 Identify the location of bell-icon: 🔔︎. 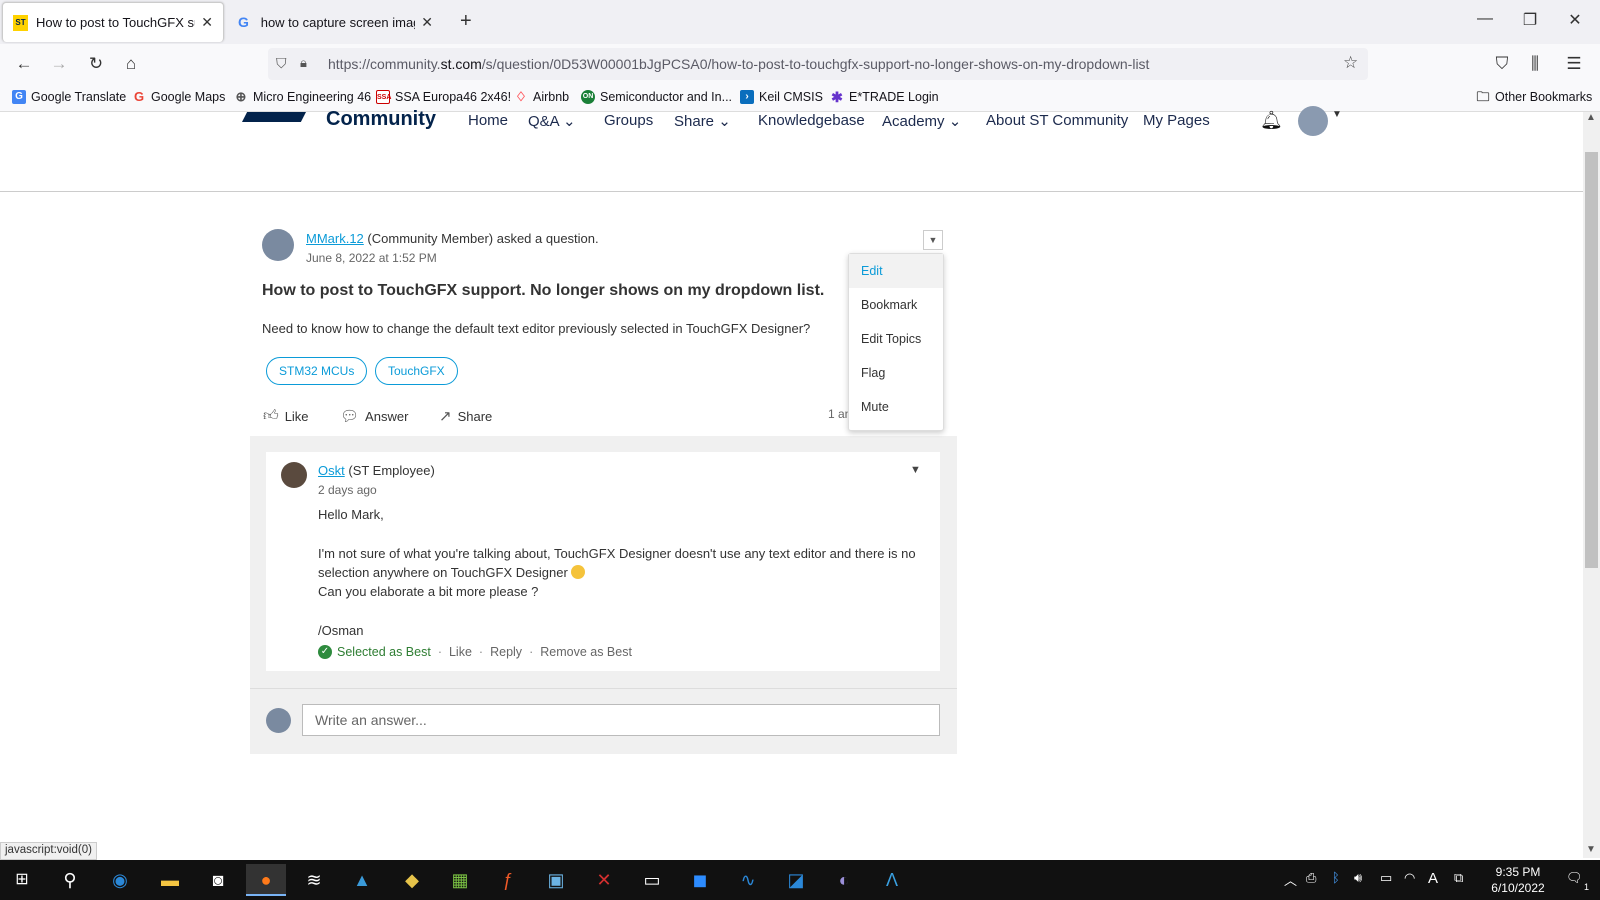
(1271, 120).